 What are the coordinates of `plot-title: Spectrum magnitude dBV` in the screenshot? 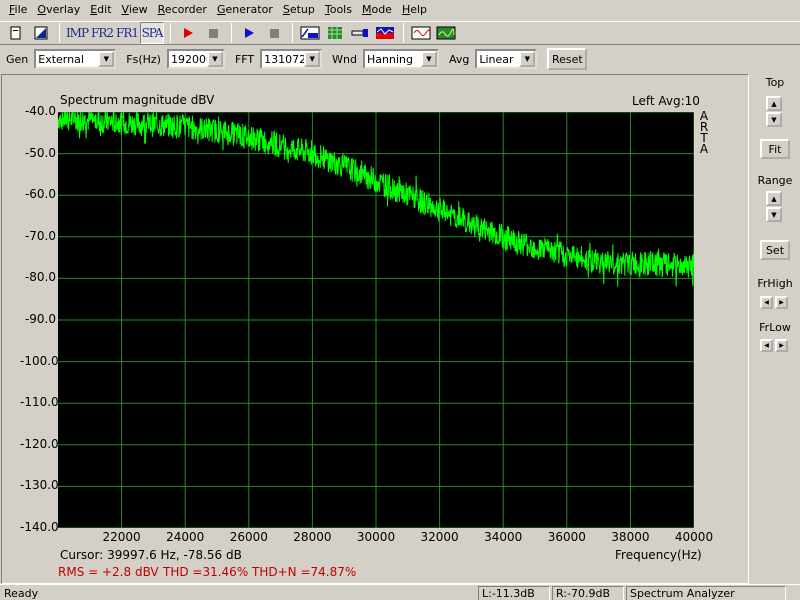 It's located at (137, 100).